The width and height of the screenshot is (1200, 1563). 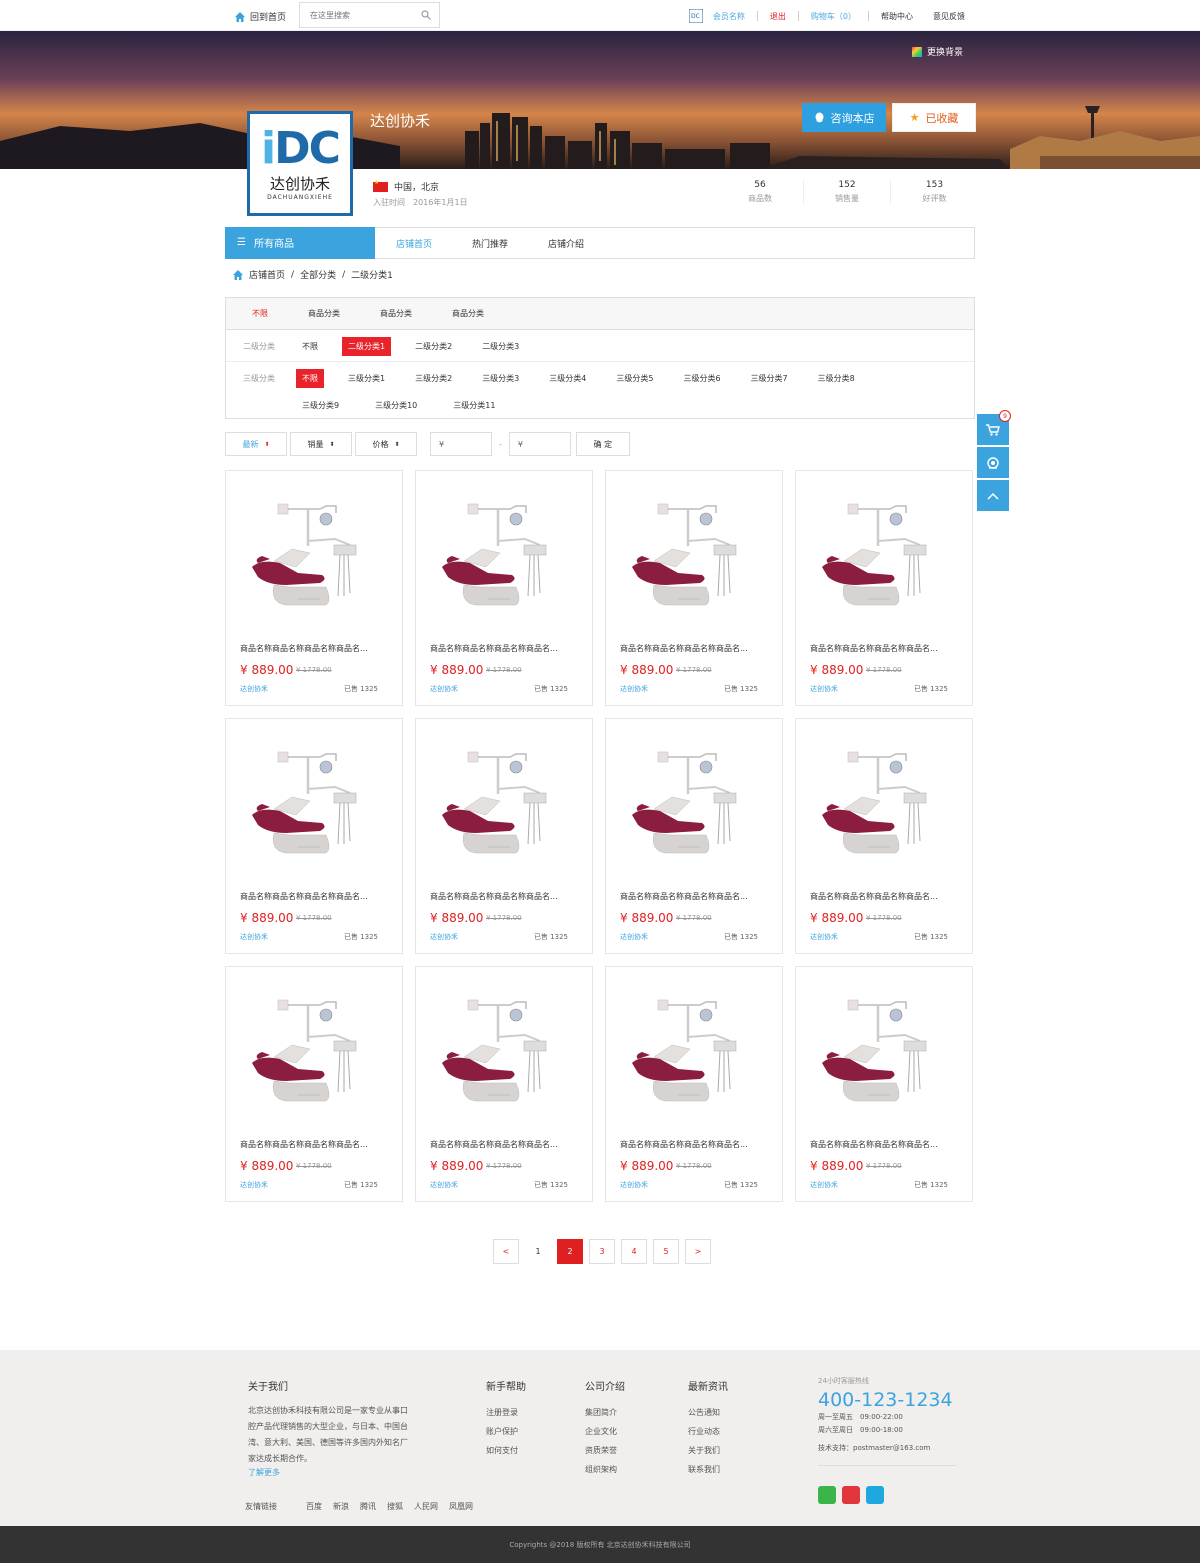 What do you see at coordinates (433, 346) in the screenshot?
I see `level2-option: 二级分类2` at bounding box center [433, 346].